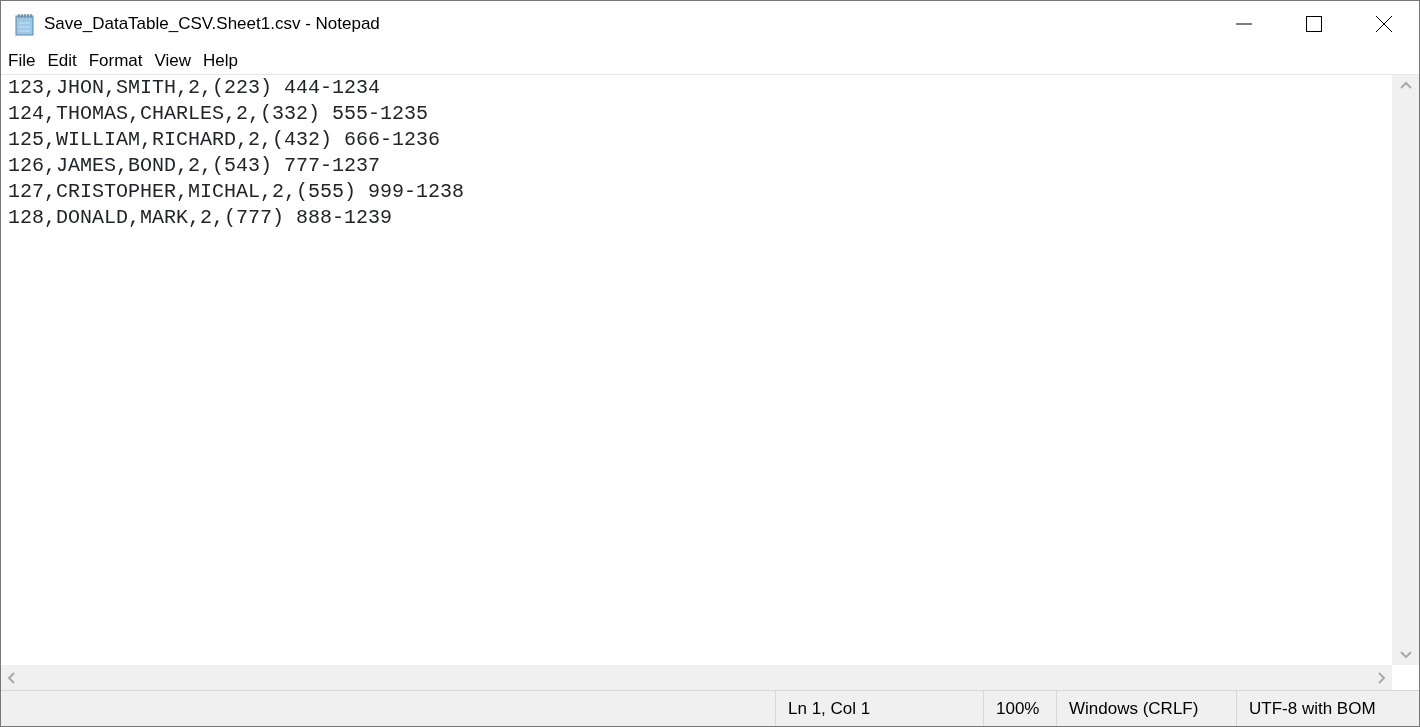 The height and width of the screenshot is (727, 1420). Describe the element at coordinates (1382, 677) in the screenshot. I see `scroll-right-icon` at that location.